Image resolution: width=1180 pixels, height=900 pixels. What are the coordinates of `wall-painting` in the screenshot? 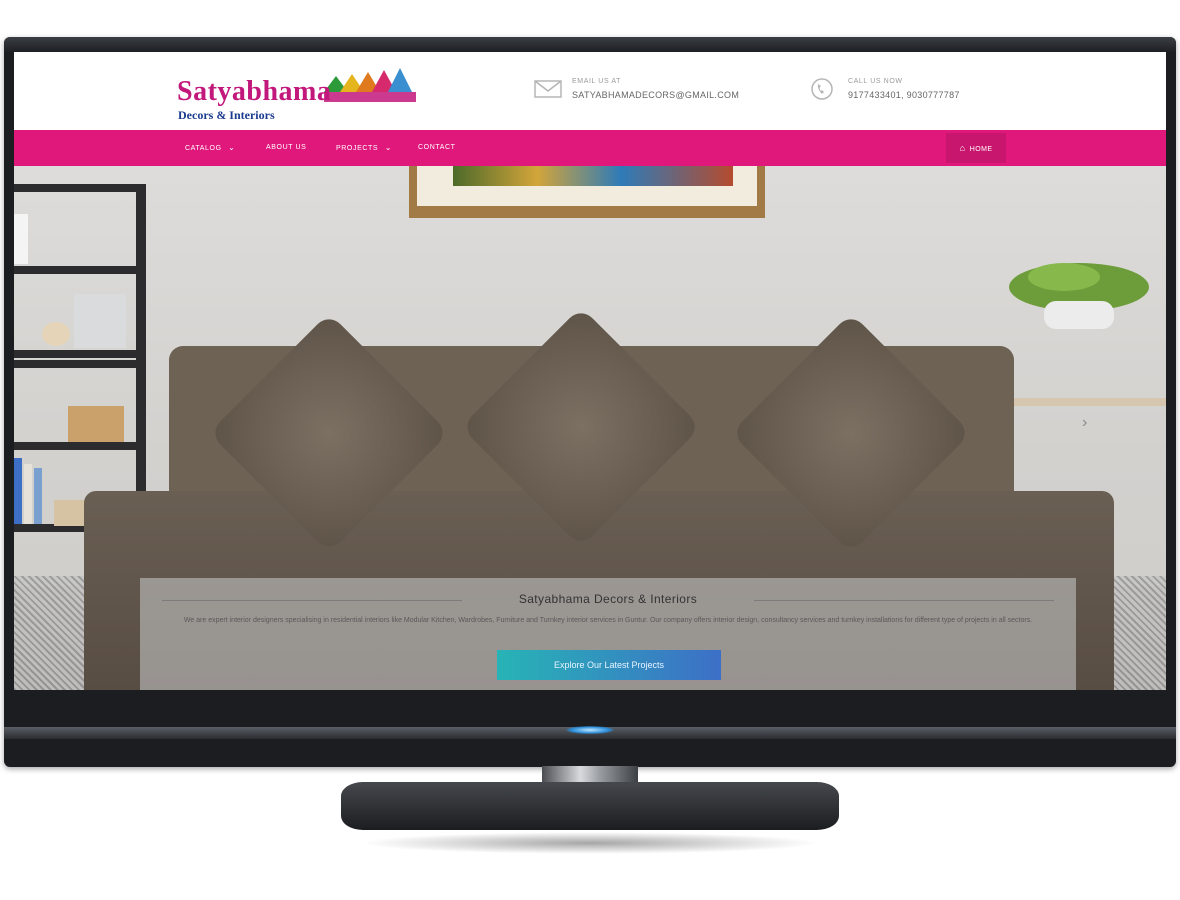 It's located at (587, 192).